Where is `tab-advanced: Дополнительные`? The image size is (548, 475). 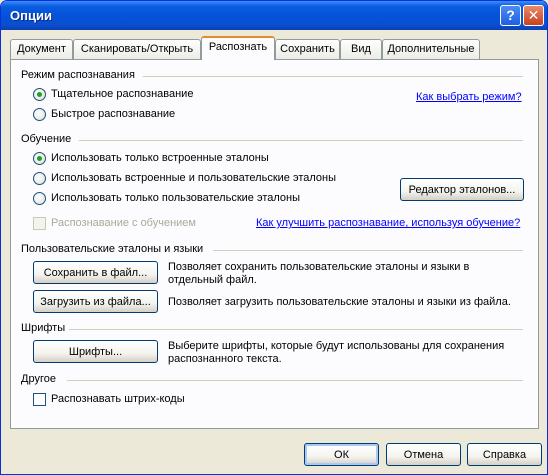 tab-advanced: Дополнительные is located at coordinates (431, 49).